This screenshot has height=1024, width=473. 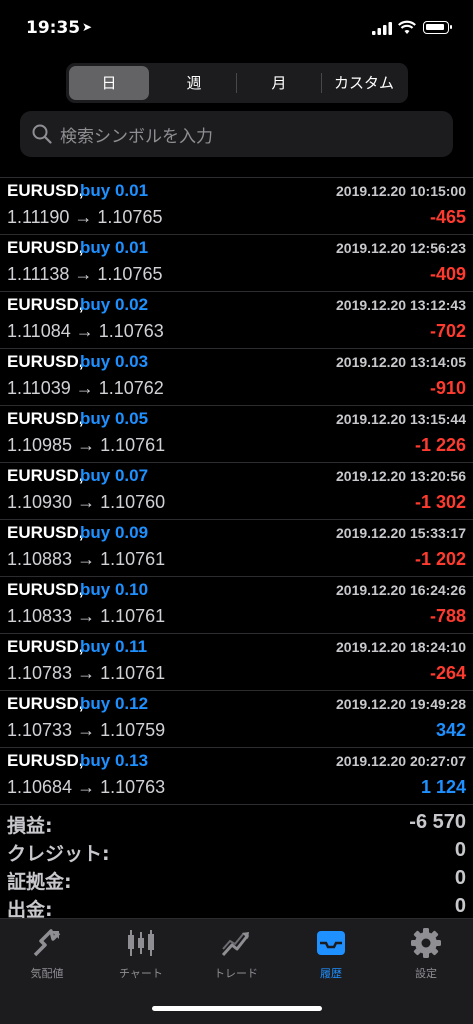 What do you see at coordinates (114, 475) in the screenshot?
I see `trade-type: buy 0.07` at bounding box center [114, 475].